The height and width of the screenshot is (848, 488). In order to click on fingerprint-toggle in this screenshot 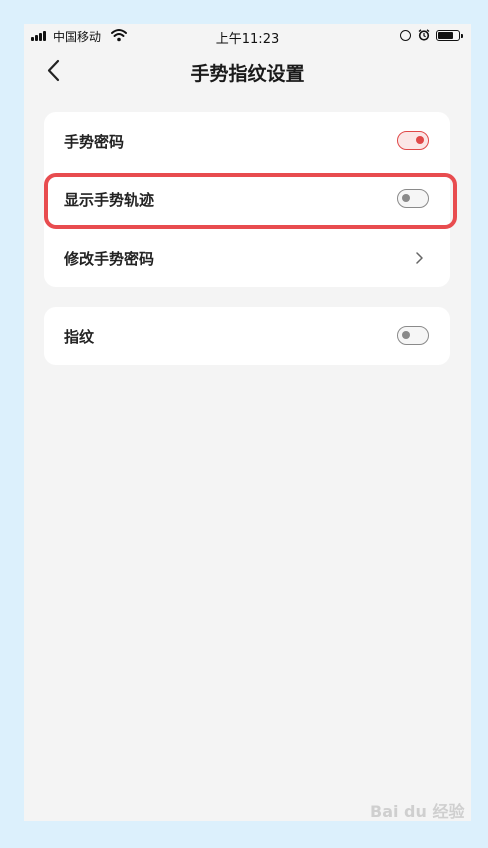, I will do `click(413, 335)`.